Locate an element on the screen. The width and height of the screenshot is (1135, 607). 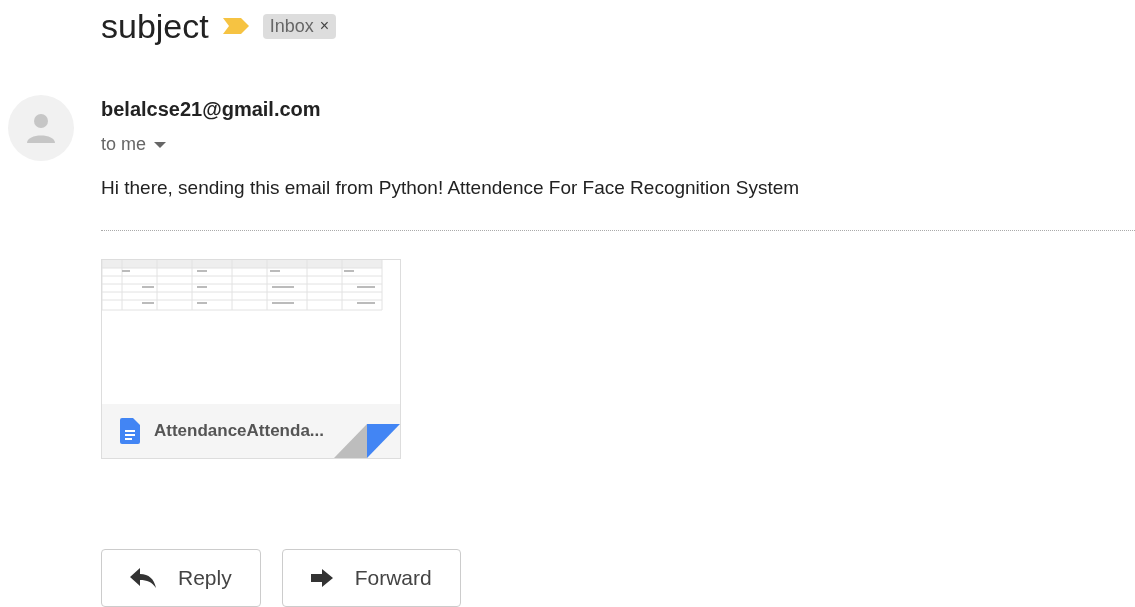
email-subject: subject is located at coordinates (155, 26).